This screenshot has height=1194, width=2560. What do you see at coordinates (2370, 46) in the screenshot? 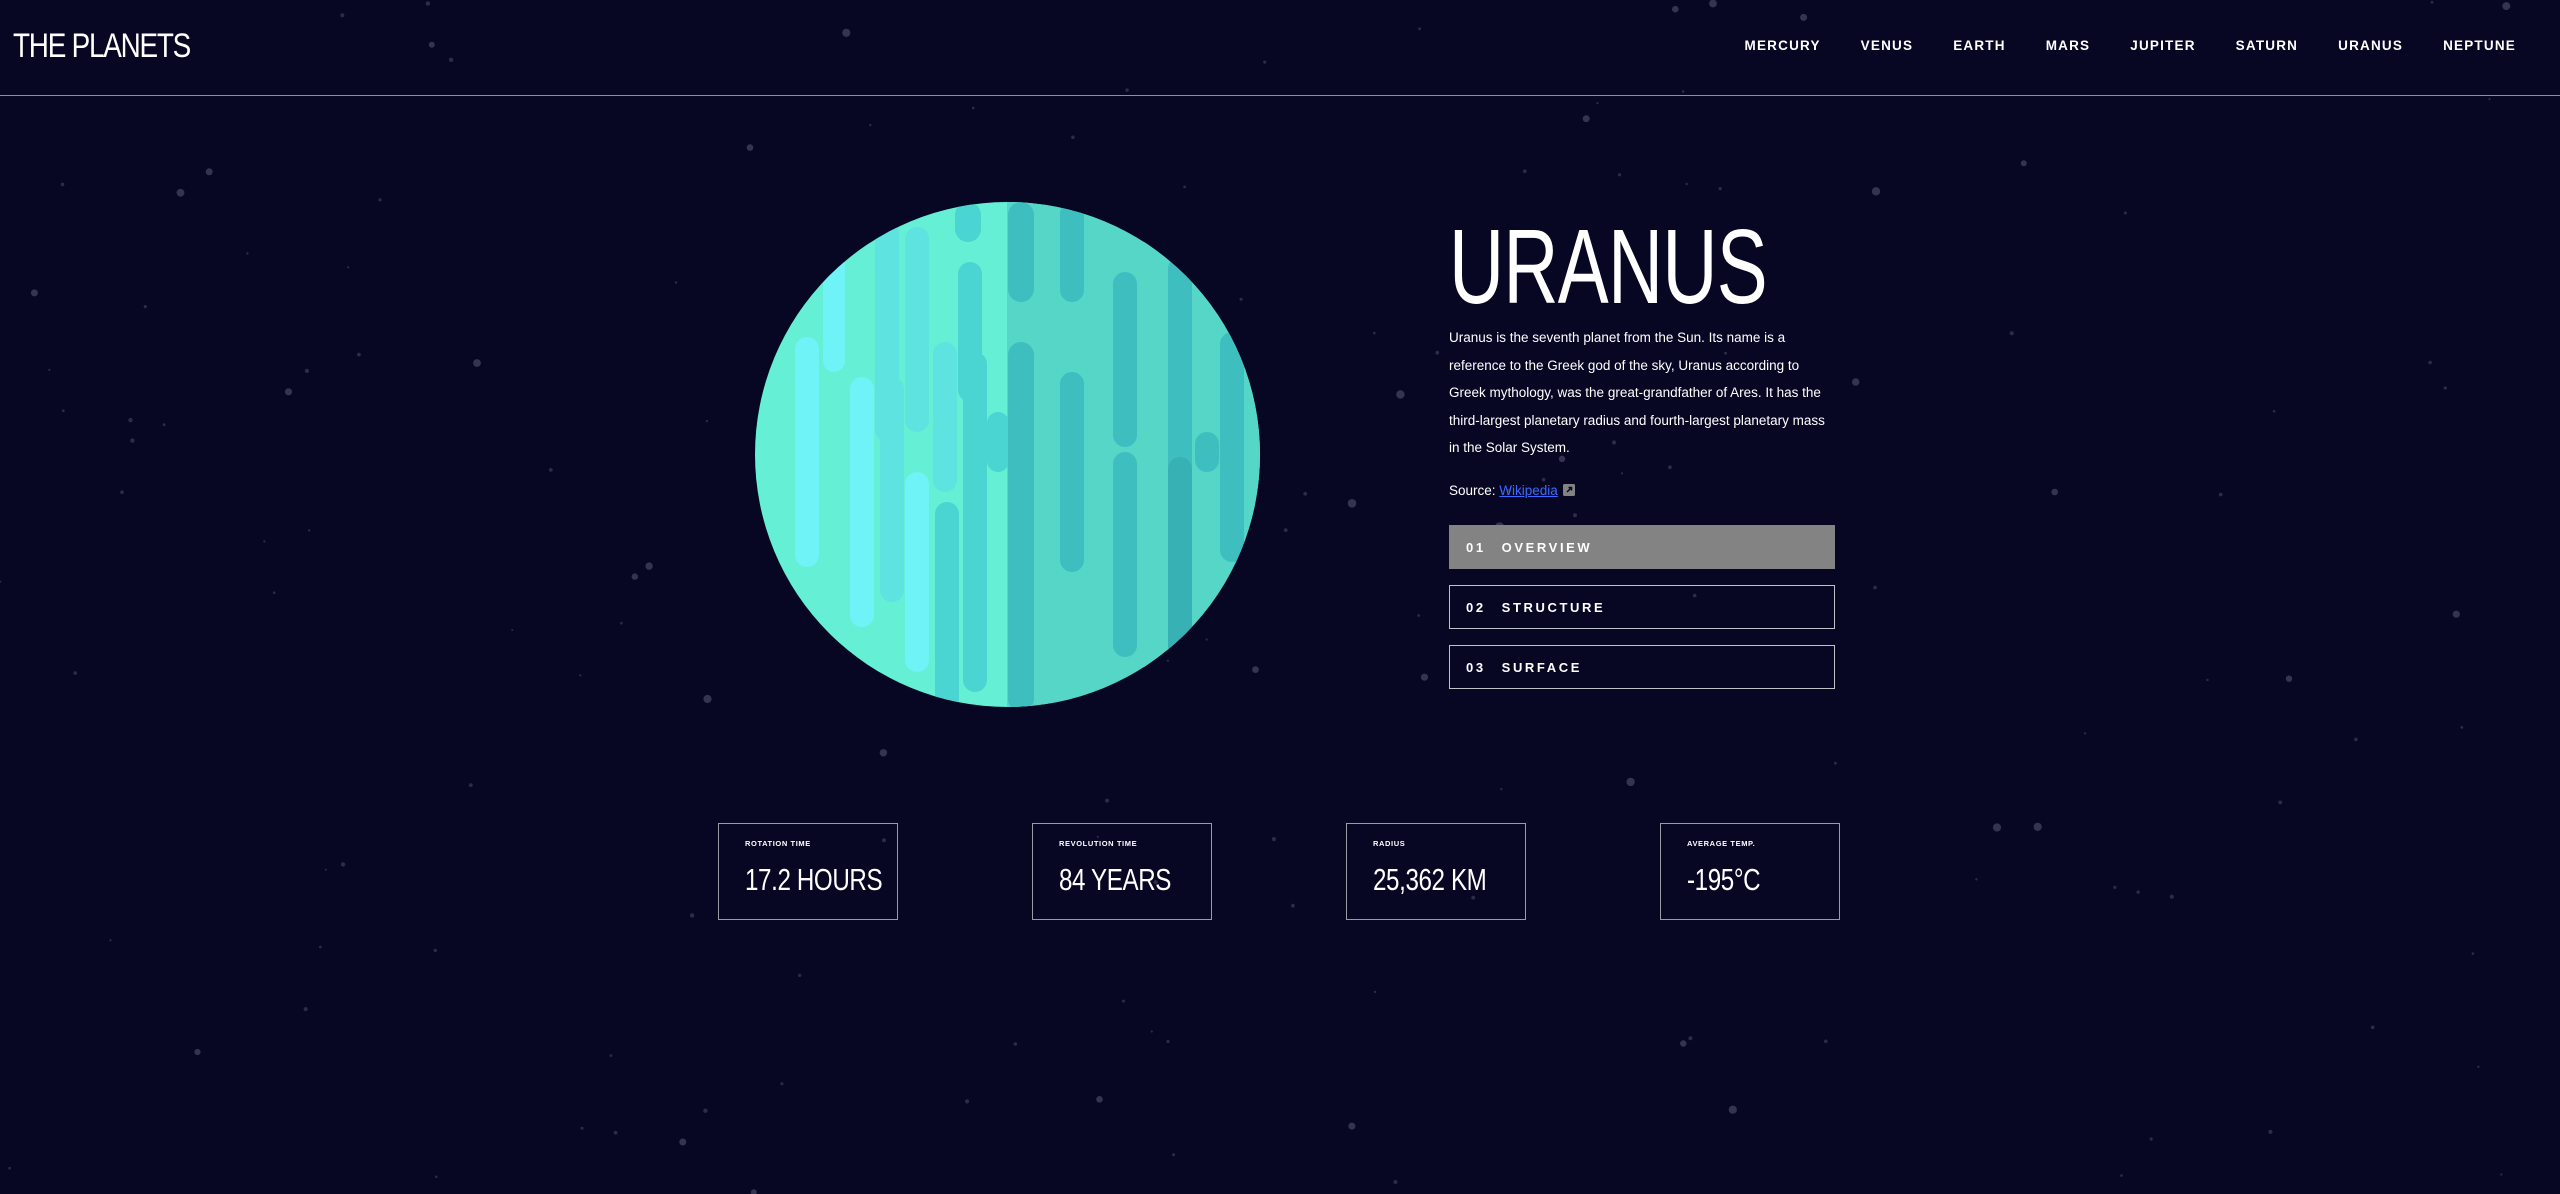
I see `nav-item-uranus: URANUS` at bounding box center [2370, 46].